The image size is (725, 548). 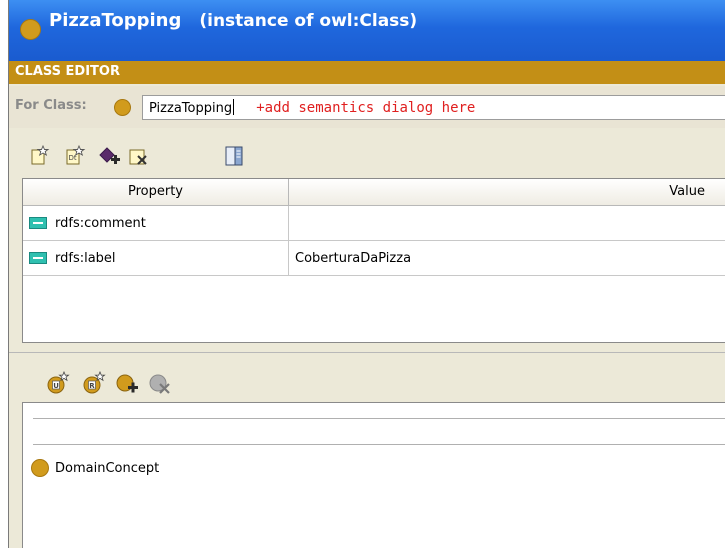 I want to click on window-title: PizzaTopping (instance of owl:Class), so click(x=233, y=20).